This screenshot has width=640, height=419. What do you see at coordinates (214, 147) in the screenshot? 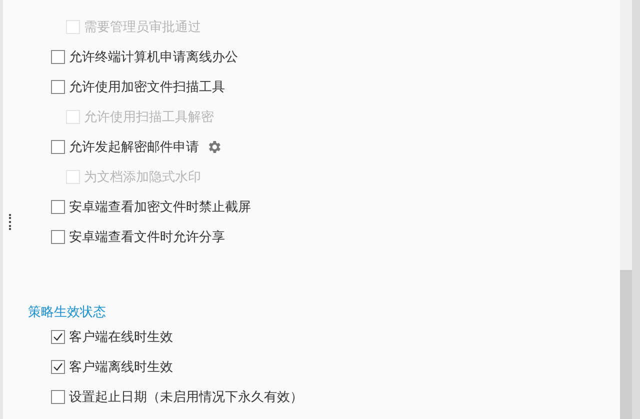
I see `gear-icon` at bounding box center [214, 147].